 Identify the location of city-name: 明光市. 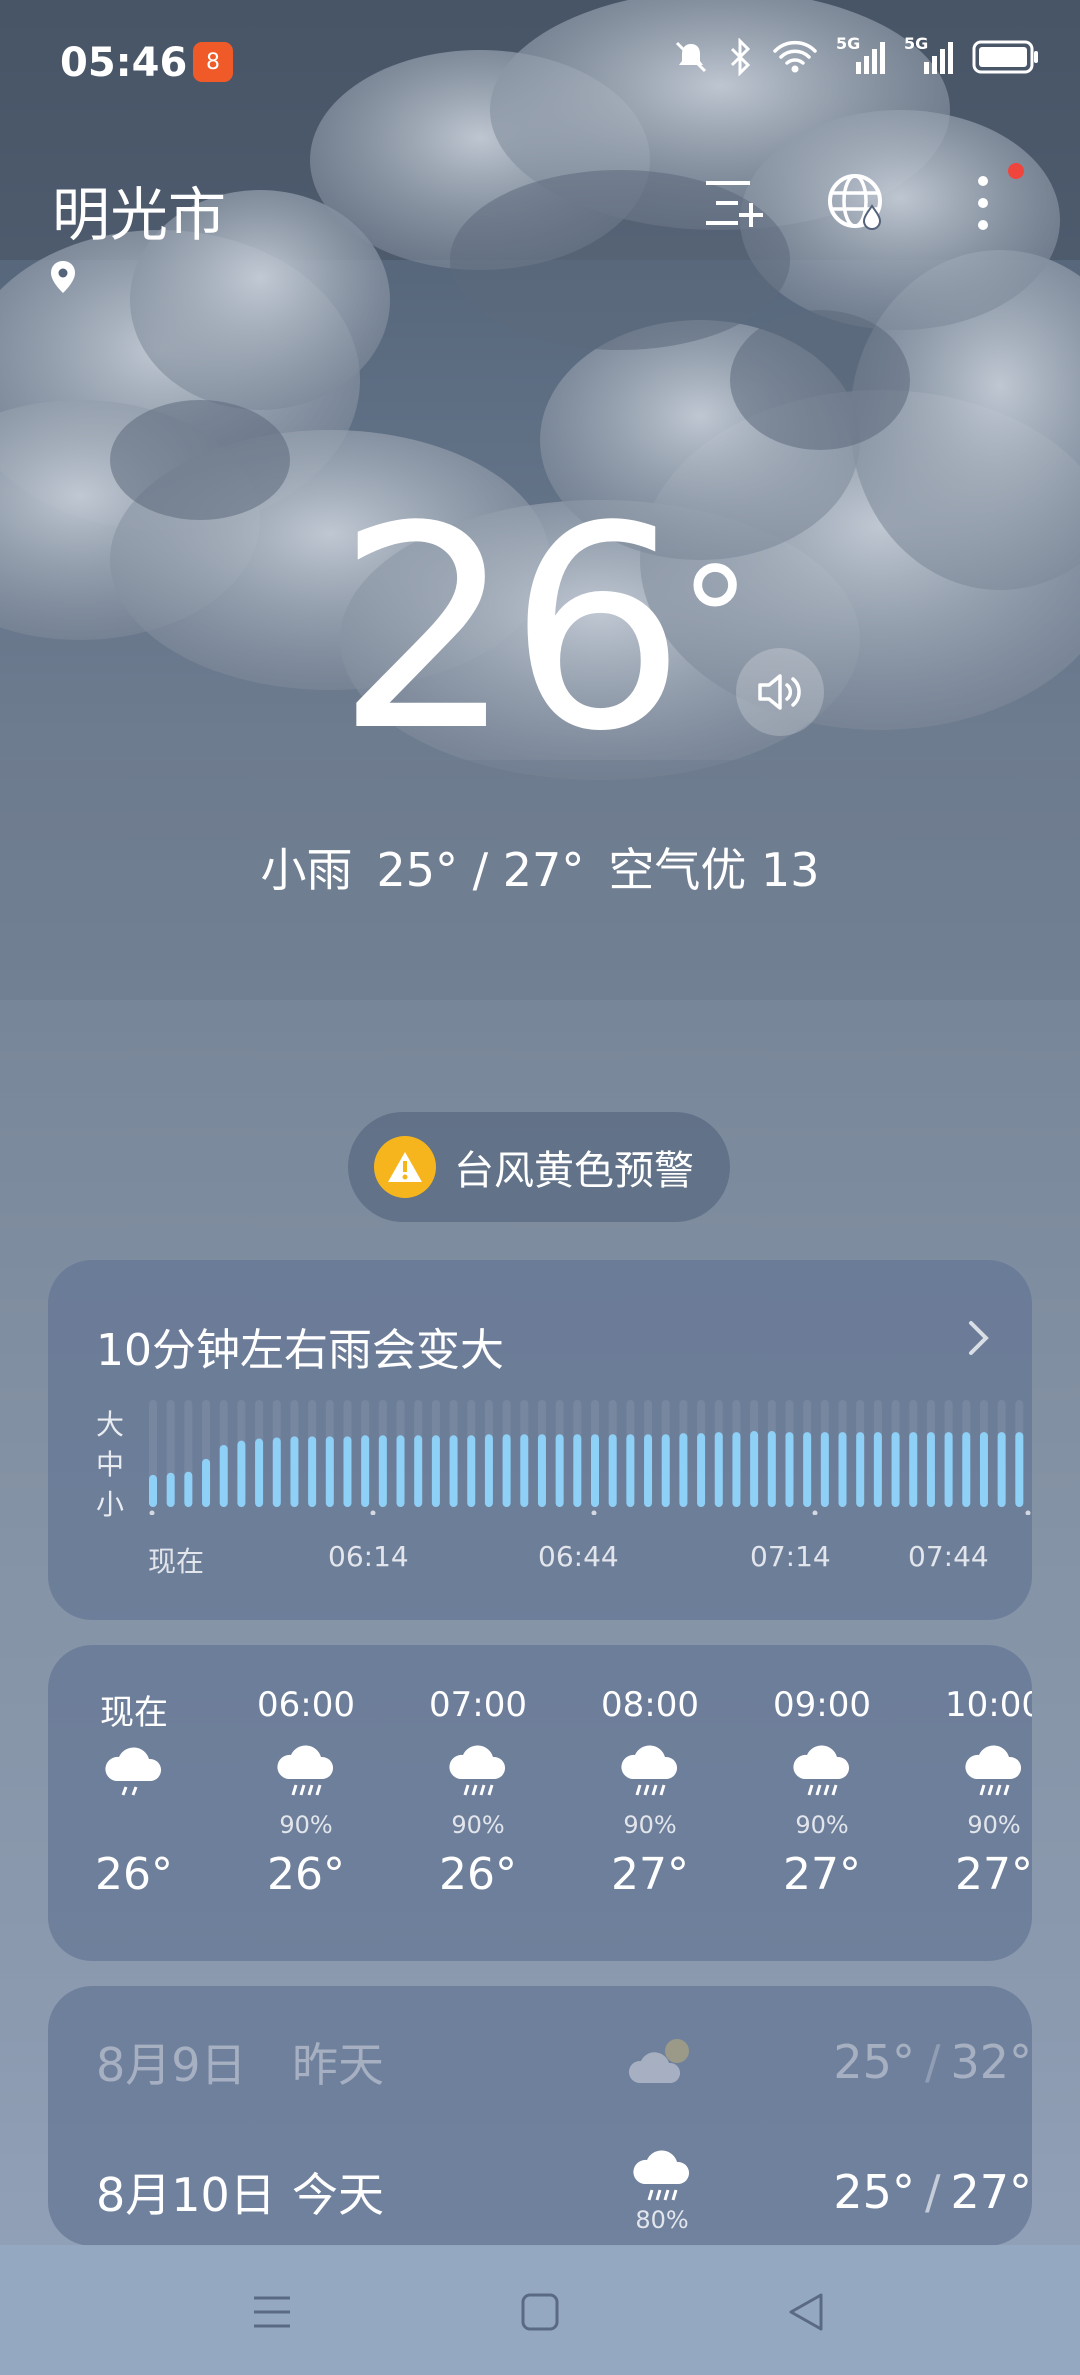
(139, 210).